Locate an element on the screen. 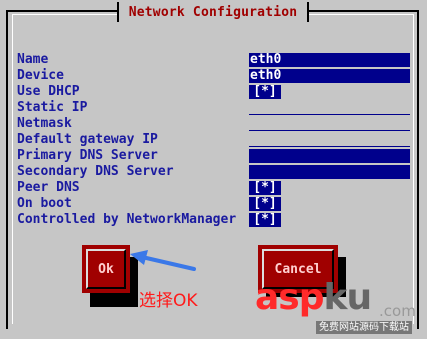 The width and height of the screenshot is (427, 339). label-default-gateway: Default gateway IP is located at coordinates (87, 139).